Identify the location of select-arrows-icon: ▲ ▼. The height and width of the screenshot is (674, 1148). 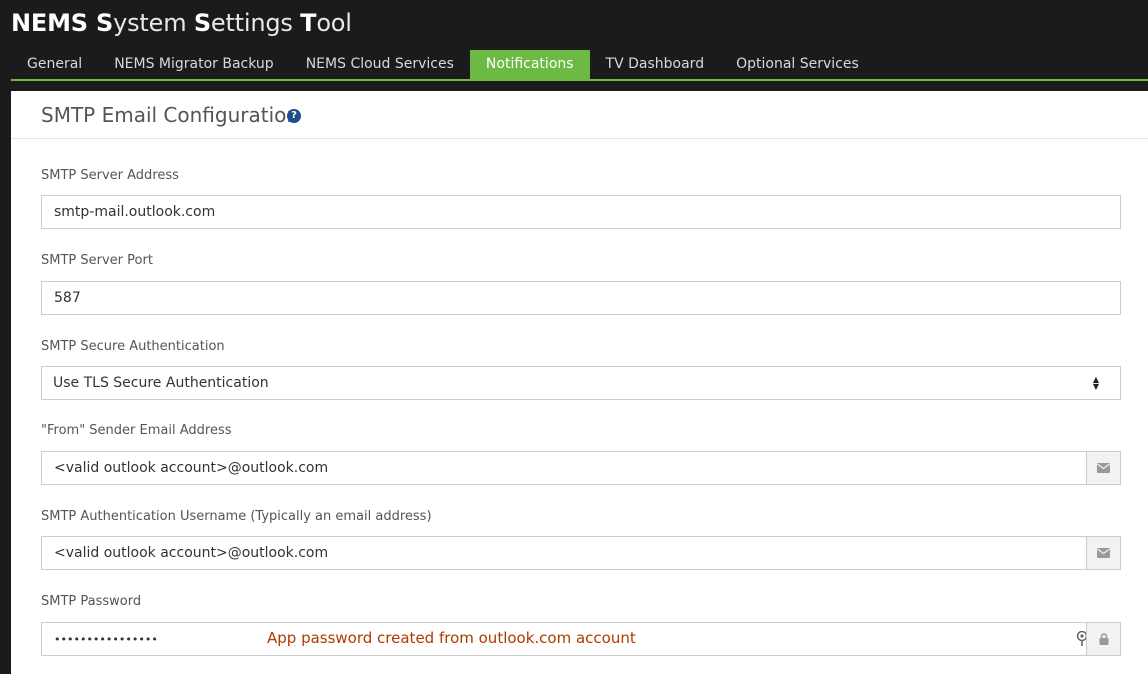
(1095, 383).